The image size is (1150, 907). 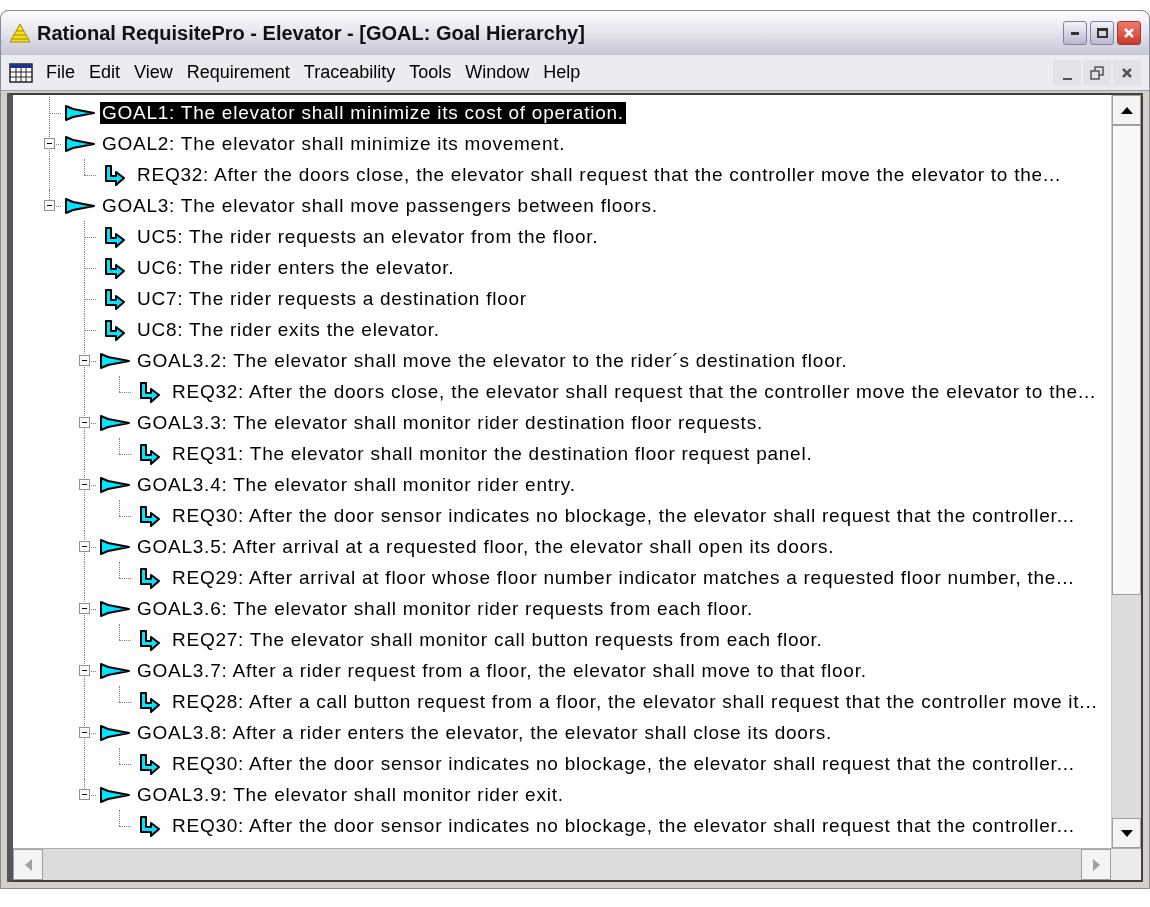 I want to click on tree-item: GOAL3.6: The elevator shall monitor rider requests from each floor., so click(x=445, y=608).